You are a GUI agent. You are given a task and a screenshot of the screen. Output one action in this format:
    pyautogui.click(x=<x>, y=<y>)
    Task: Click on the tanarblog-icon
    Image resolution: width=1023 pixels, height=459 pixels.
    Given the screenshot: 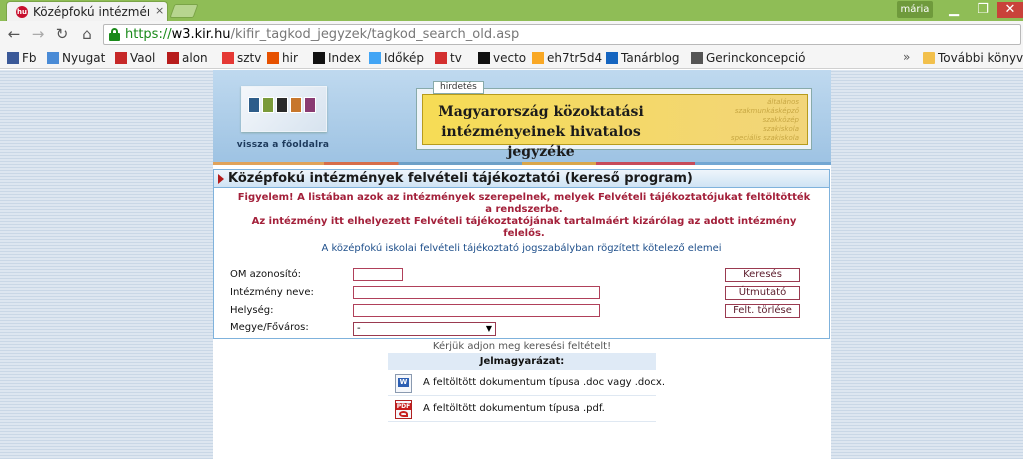 What is the action you would take?
    pyautogui.click(x=612, y=58)
    